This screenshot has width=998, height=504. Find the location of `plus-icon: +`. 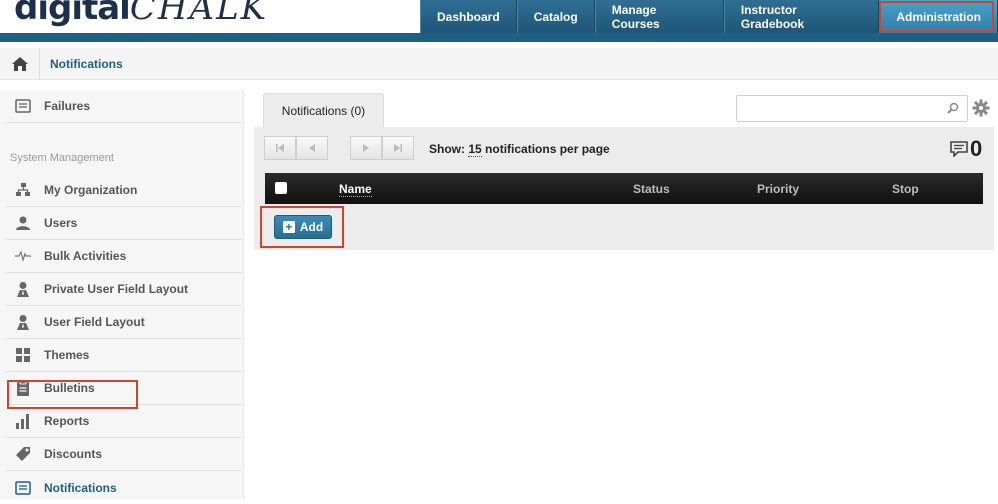

plus-icon: + is located at coordinates (288, 227).